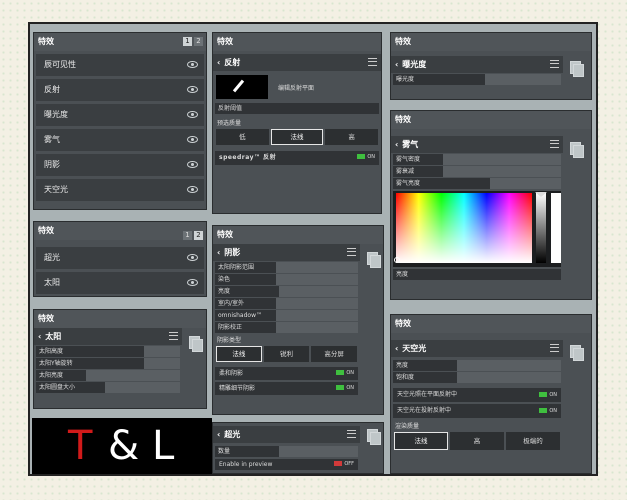  I want to click on slider-shadow-range: 太阳阴影范围, so click(286, 267).